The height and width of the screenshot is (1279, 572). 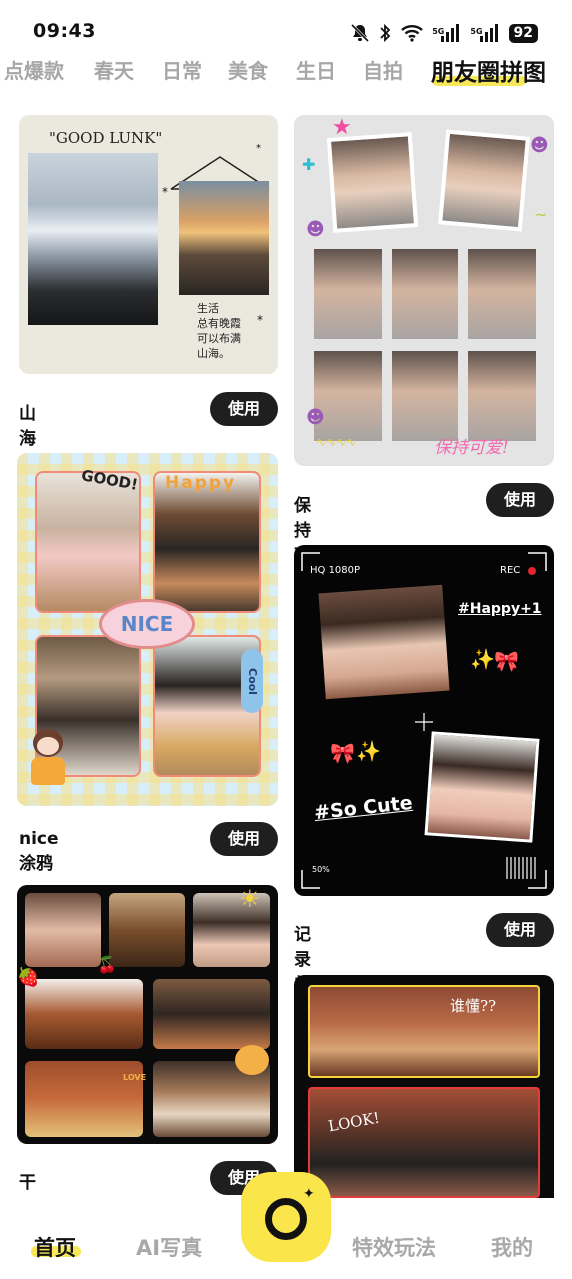 What do you see at coordinates (135, 1077) in the screenshot?
I see `love-sticker: LOVE` at bounding box center [135, 1077].